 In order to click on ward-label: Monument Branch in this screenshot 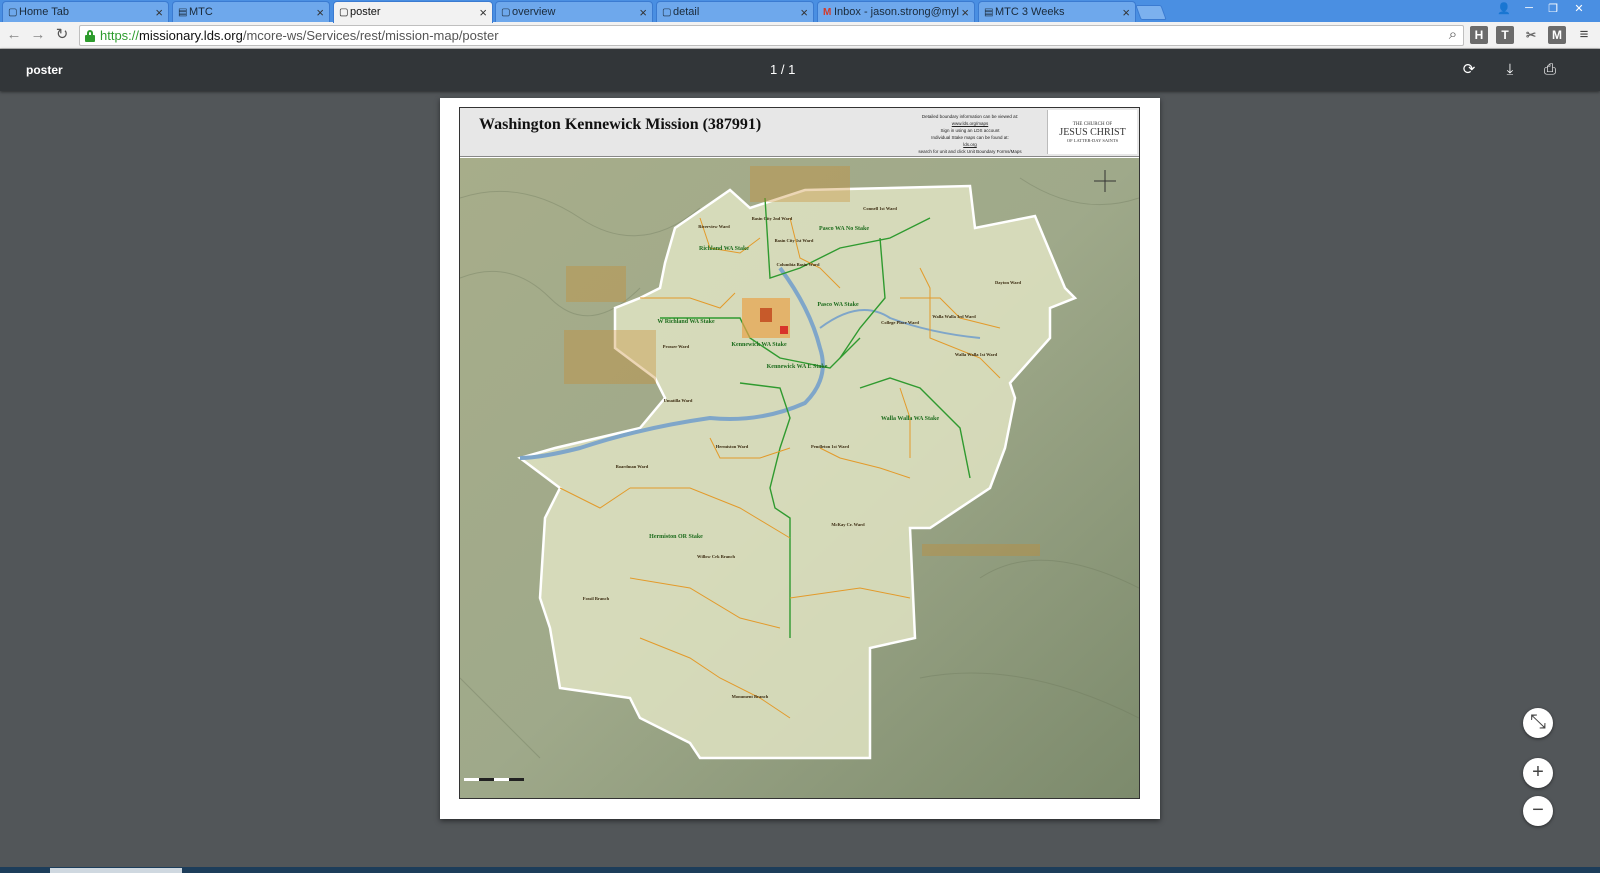, I will do `click(750, 696)`.